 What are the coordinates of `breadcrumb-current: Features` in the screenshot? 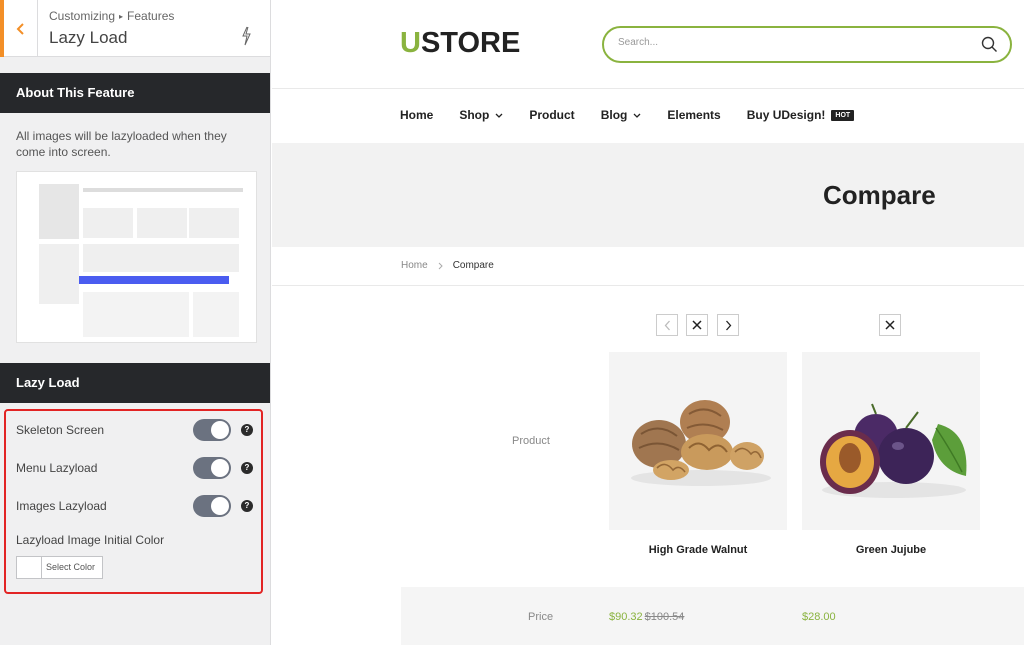 It's located at (151, 16).